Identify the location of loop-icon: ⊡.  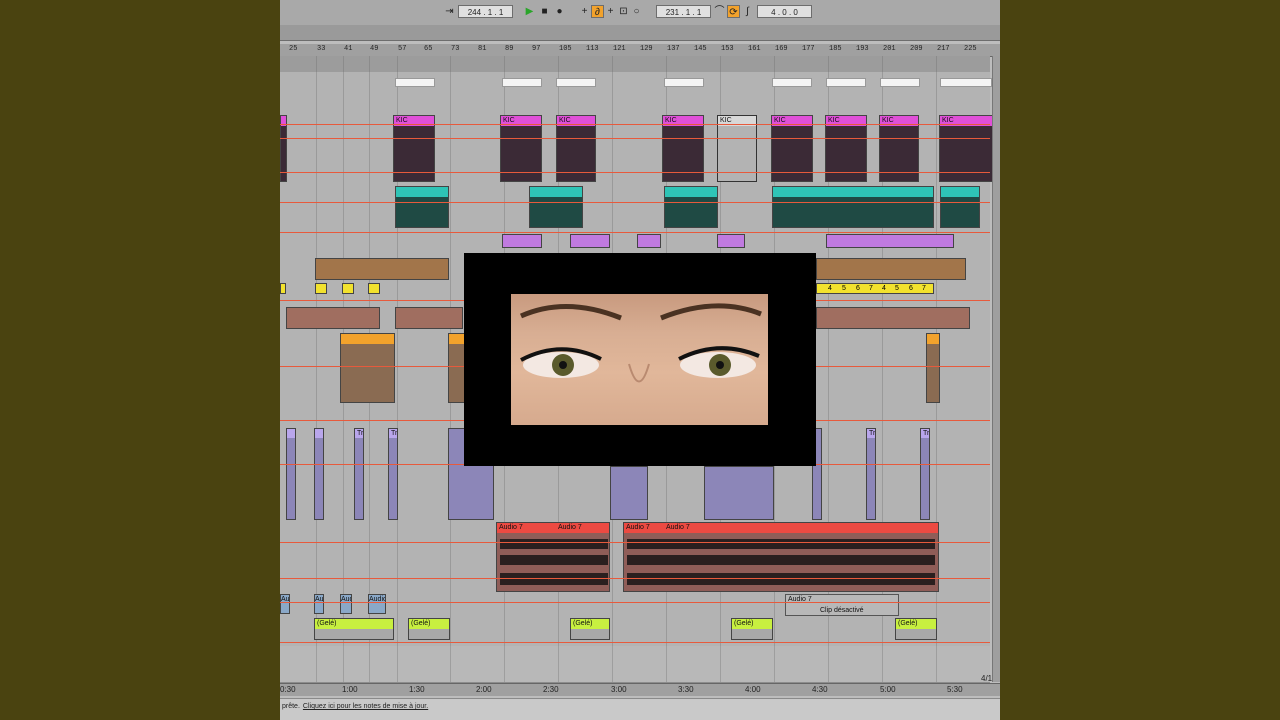
(623, 11).